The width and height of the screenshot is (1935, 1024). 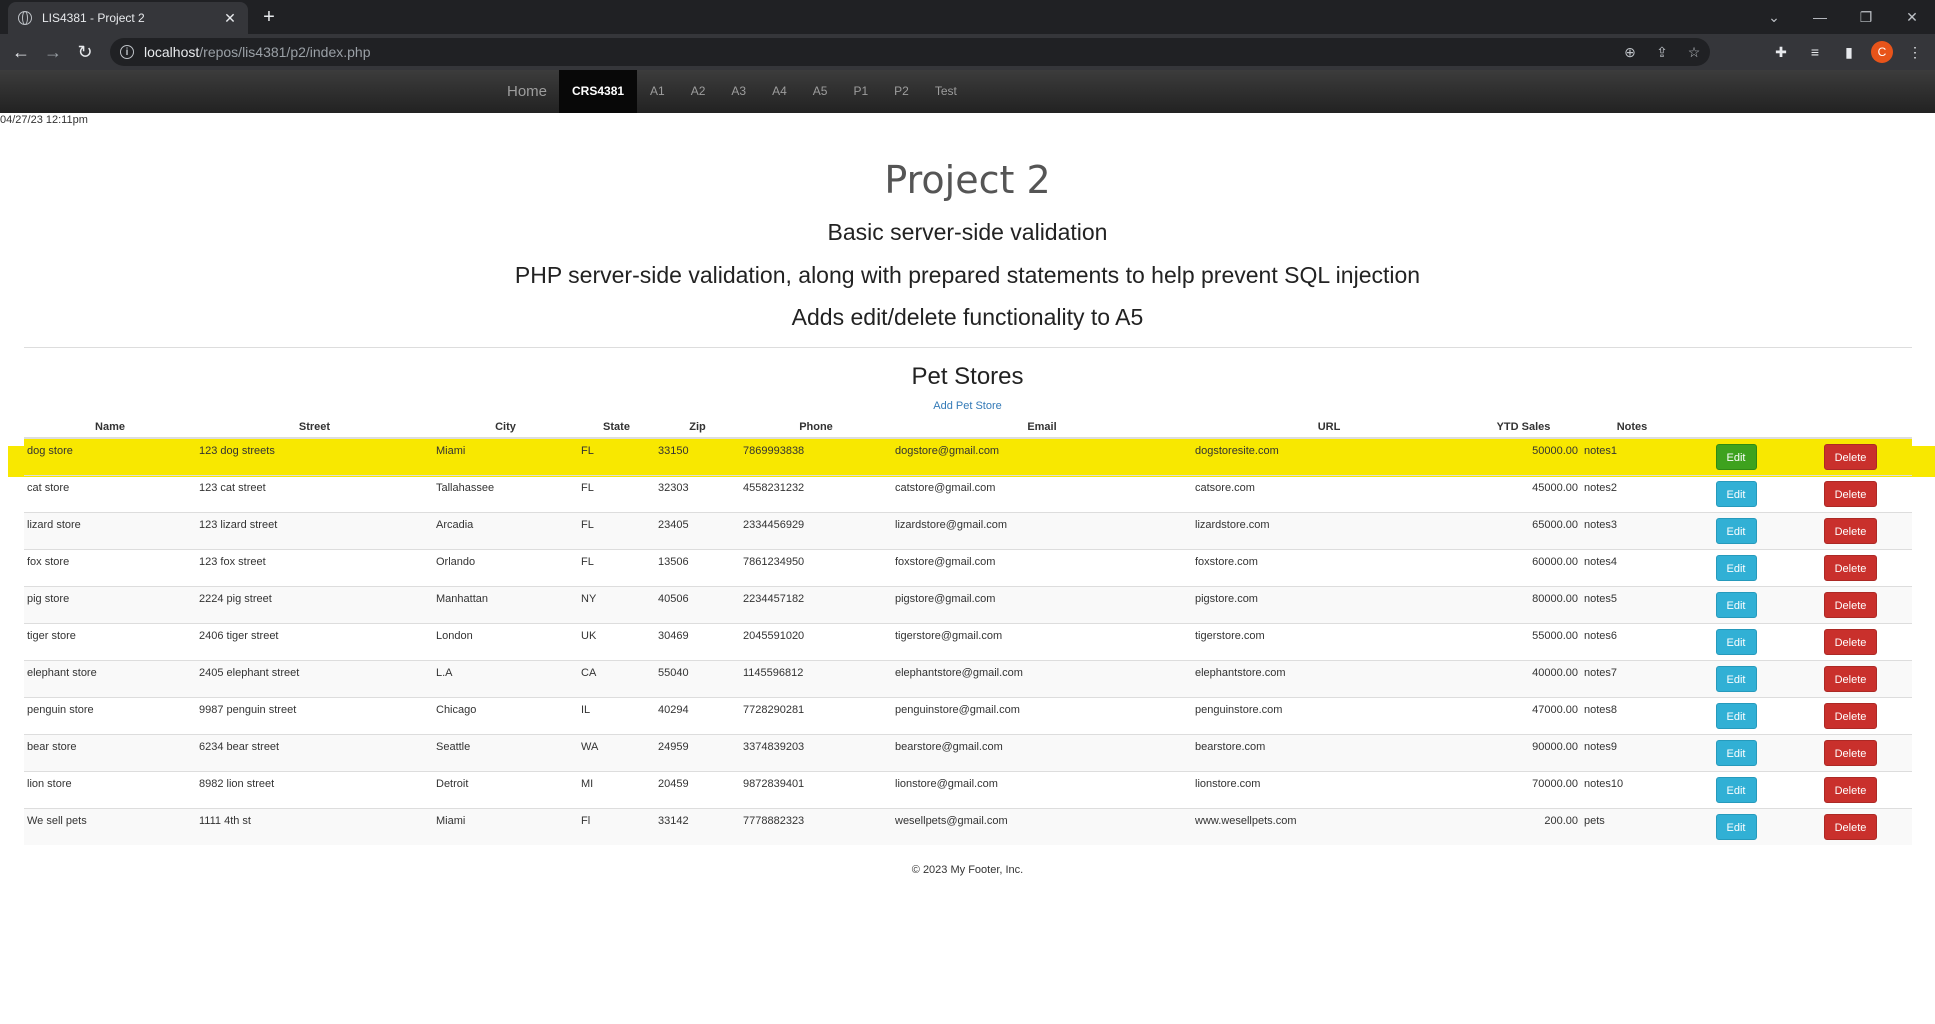 What do you see at coordinates (314, 641) in the screenshot?
I see `cell-street: 2406 tiger street` at bounding box center [314, 641].